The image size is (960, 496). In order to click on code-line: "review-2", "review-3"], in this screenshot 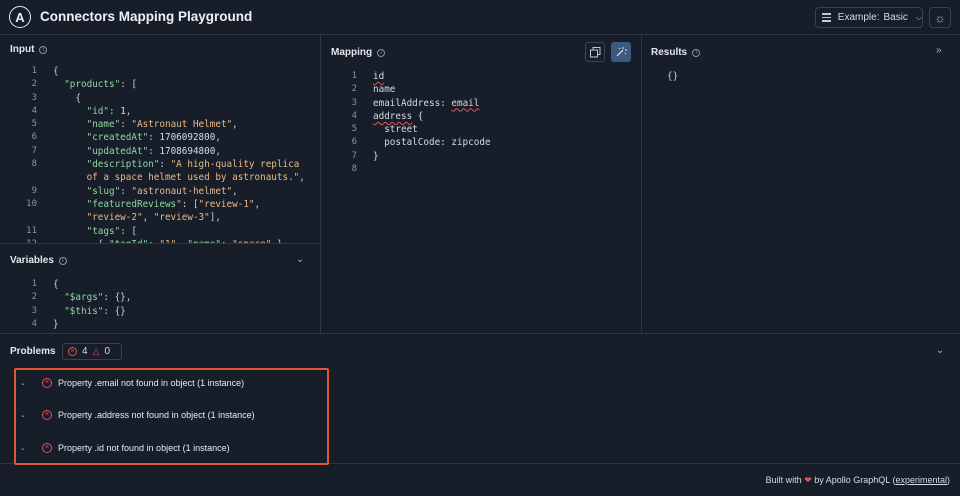, I will do `click(184, 217)`.